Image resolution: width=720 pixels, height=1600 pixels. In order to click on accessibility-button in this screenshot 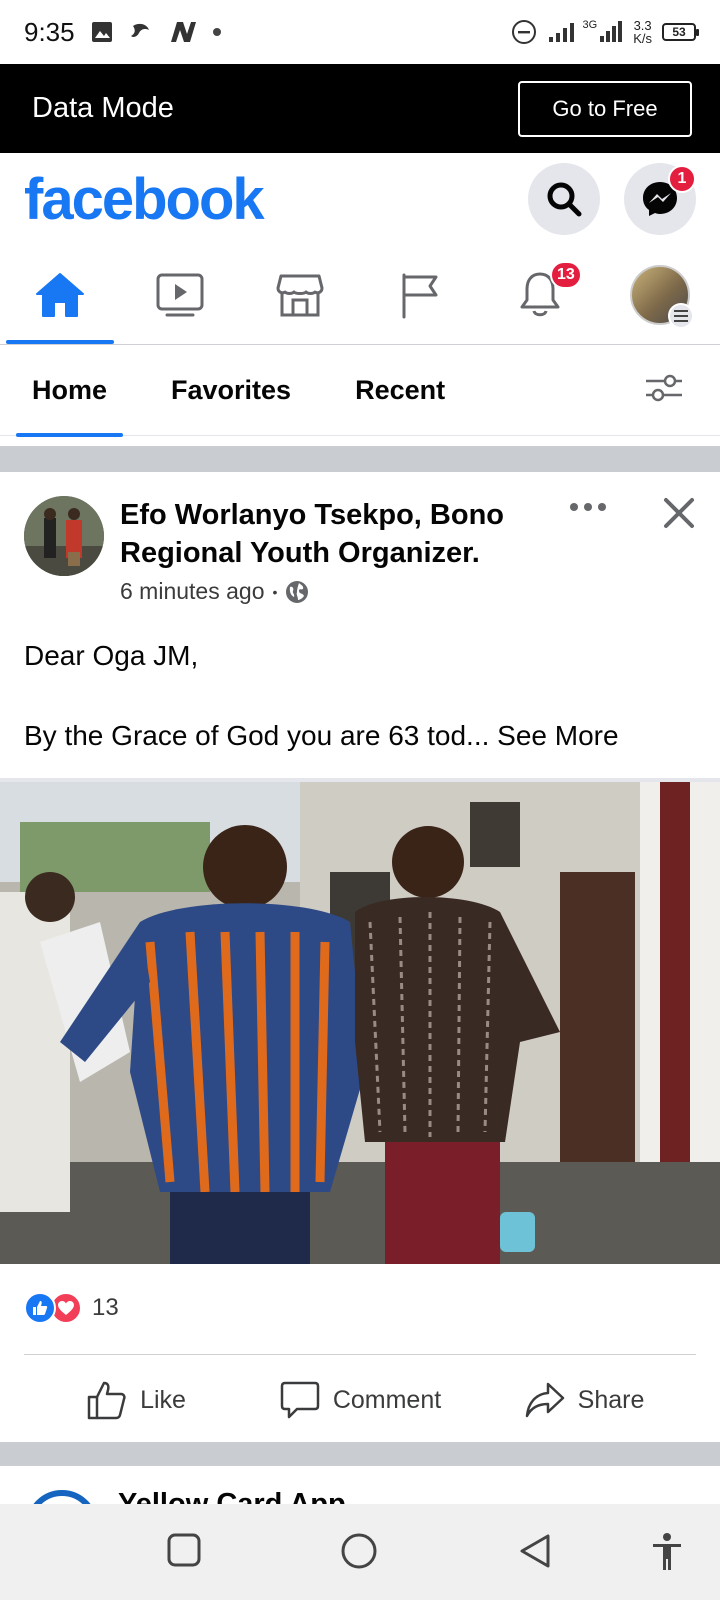, I will do `click(667, 1554)`.